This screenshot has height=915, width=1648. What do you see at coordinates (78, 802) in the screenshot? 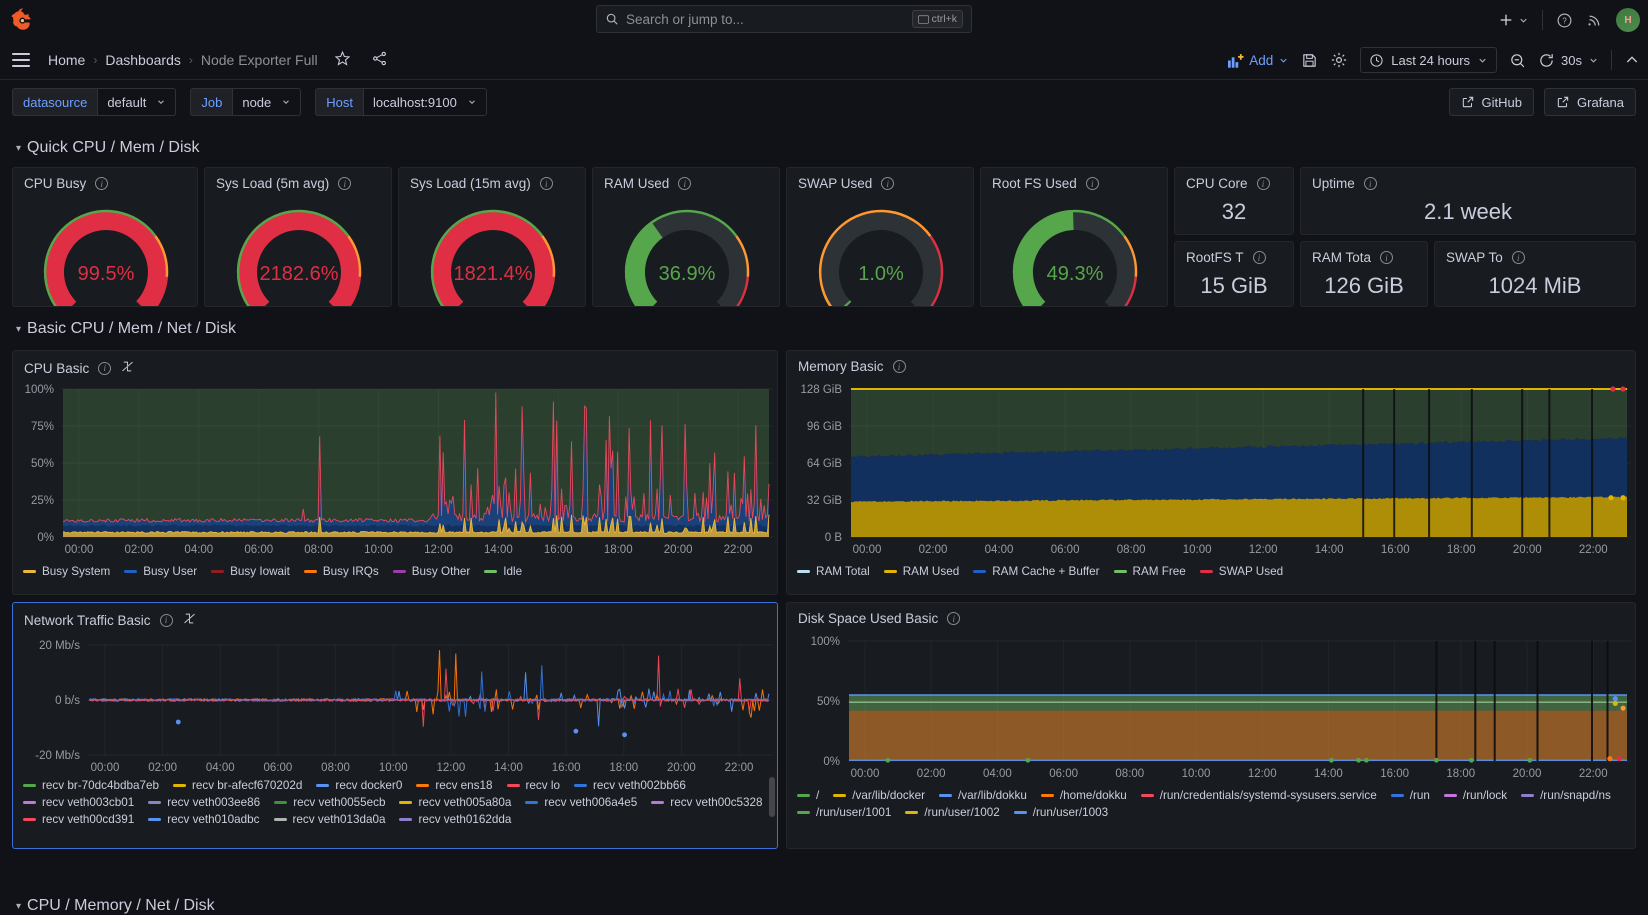
I see `legend-item: recv veth003cb01` at bounding box center [78, 802].